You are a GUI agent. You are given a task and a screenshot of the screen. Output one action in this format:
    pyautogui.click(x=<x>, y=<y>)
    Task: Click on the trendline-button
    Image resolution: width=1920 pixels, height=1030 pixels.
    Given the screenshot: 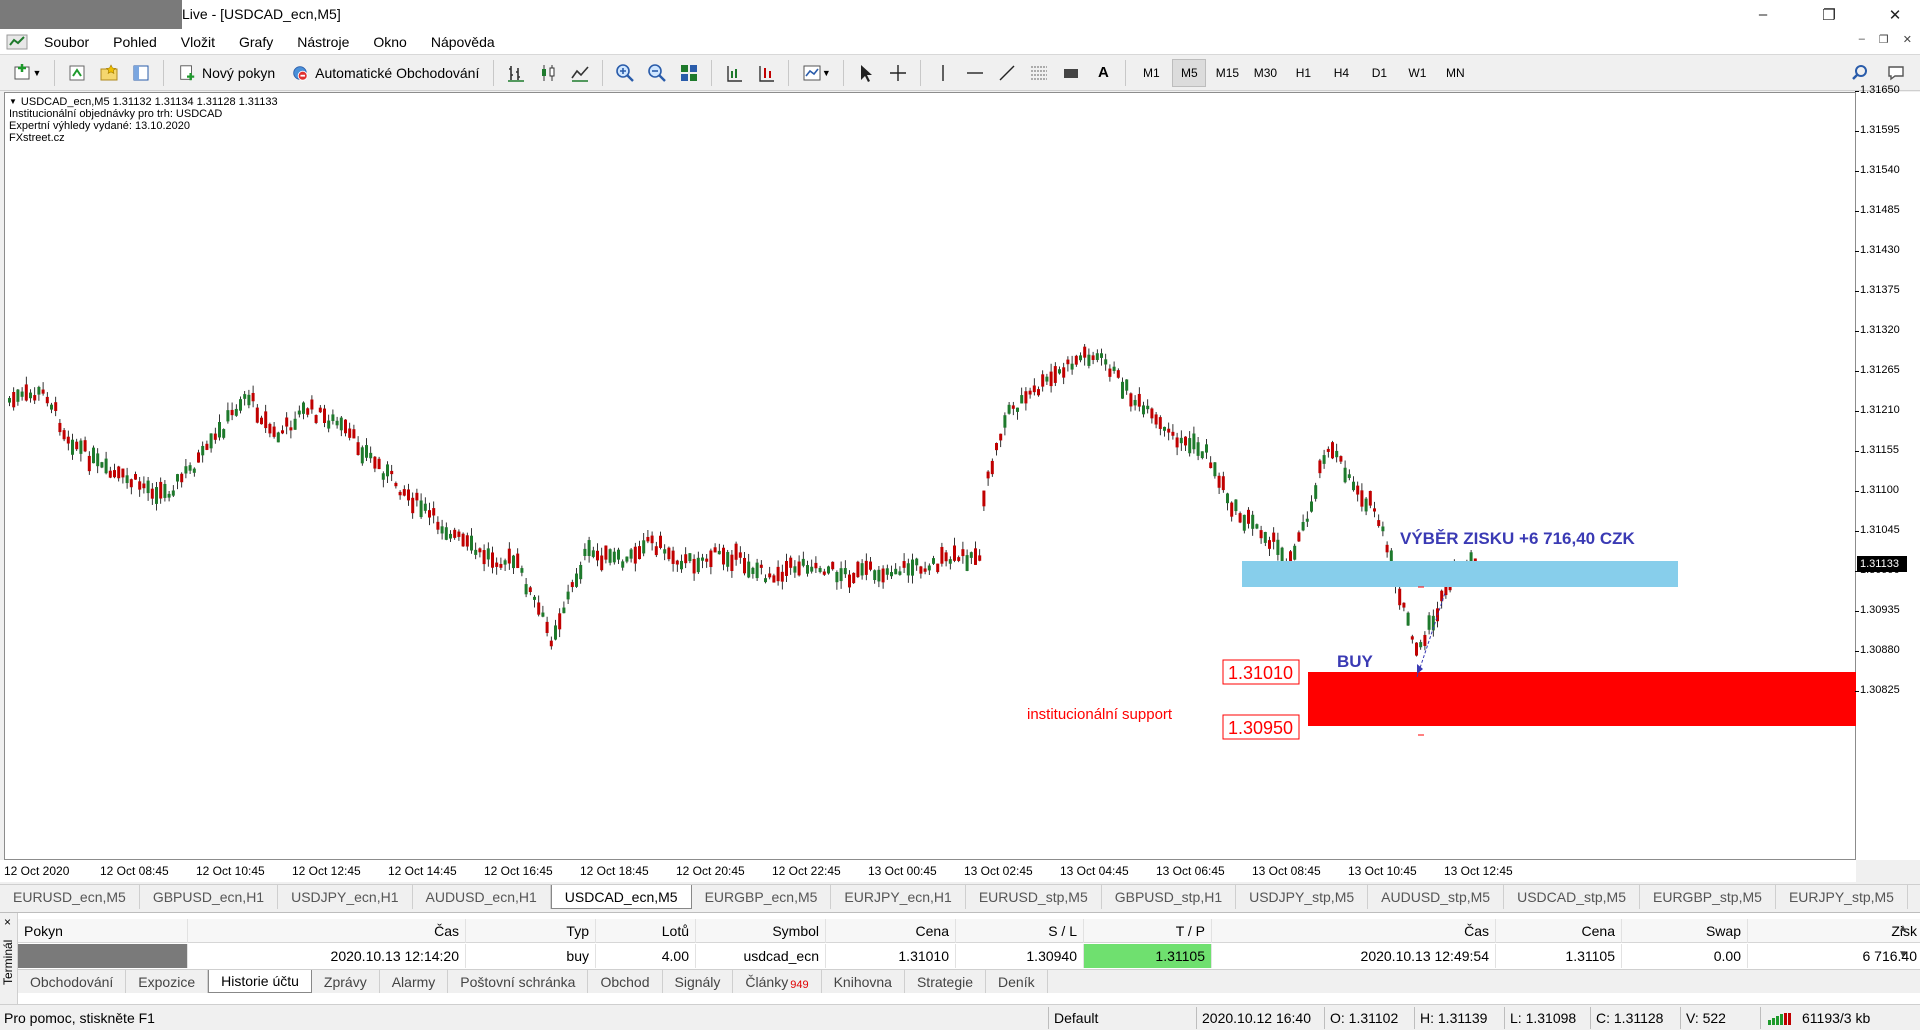 What is the action you would take?
    pyautogui.click(x=1007, y=73)
    